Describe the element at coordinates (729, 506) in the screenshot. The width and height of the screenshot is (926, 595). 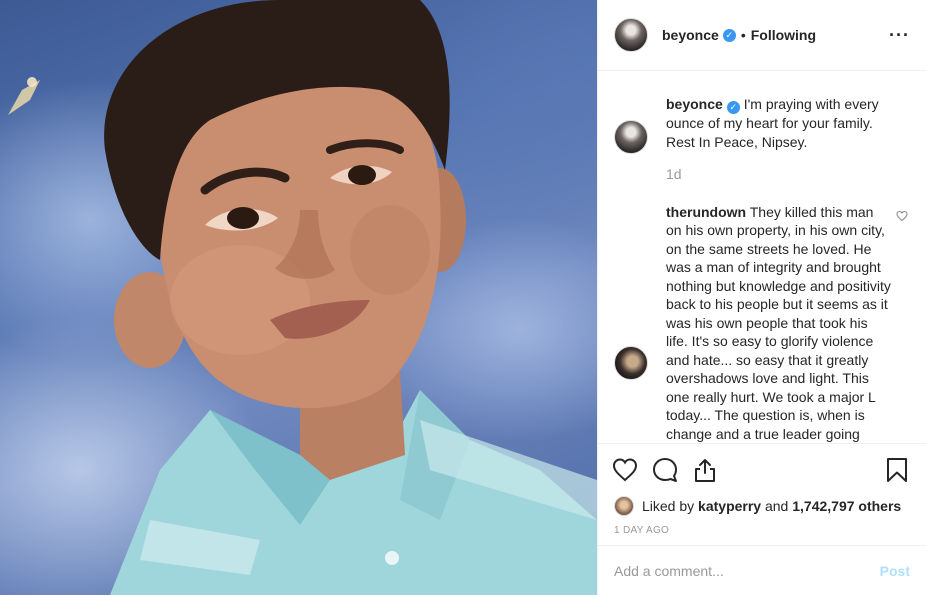
I see `liker-username: katyperry` at that location.